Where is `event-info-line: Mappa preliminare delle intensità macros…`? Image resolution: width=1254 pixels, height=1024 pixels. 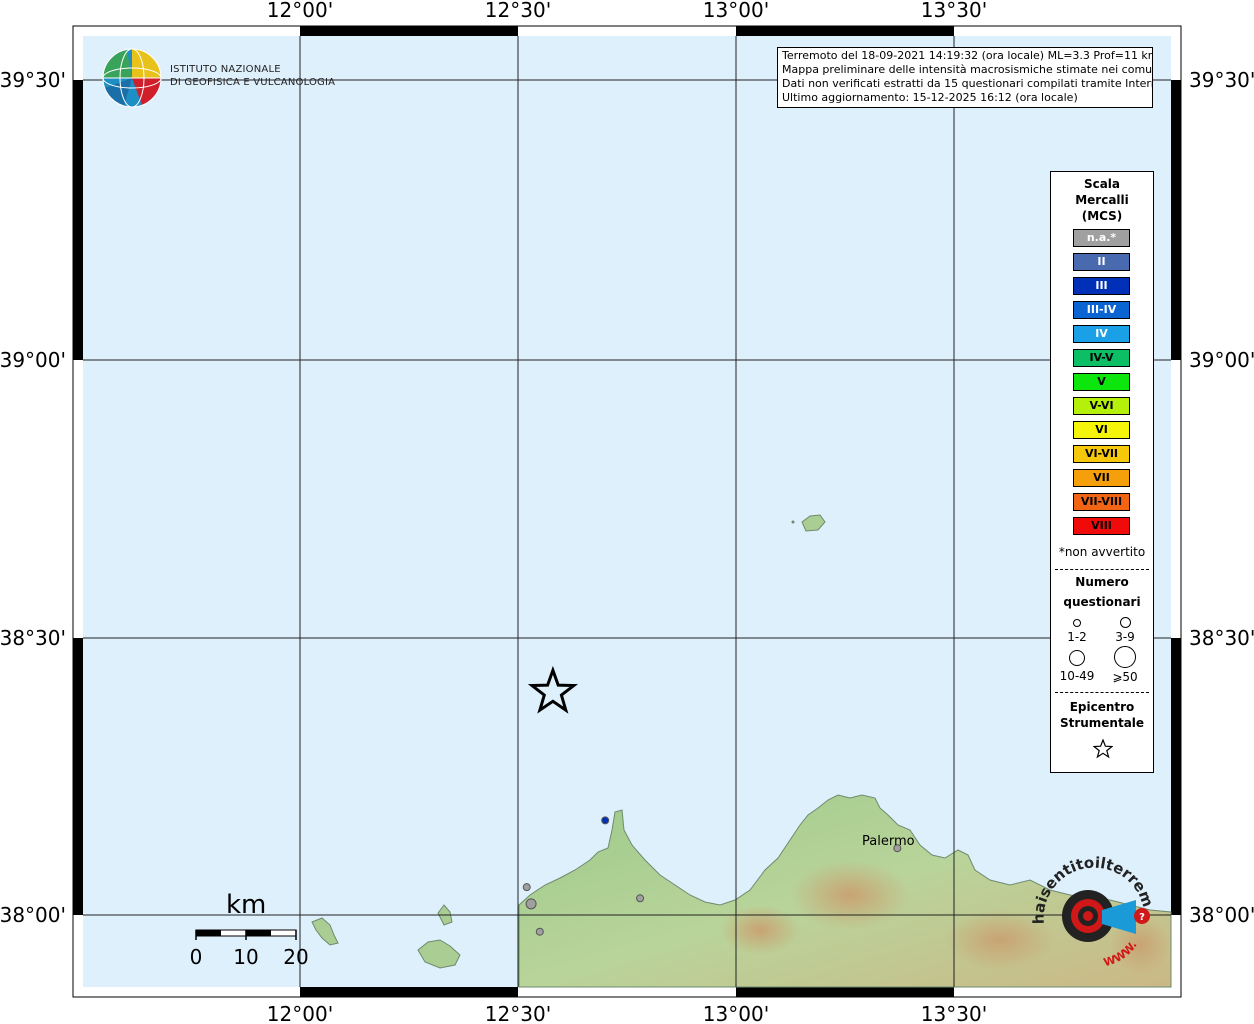 event-info-line: Mappa preliminare delle intensità macros… is located at coordinates (967, 69).